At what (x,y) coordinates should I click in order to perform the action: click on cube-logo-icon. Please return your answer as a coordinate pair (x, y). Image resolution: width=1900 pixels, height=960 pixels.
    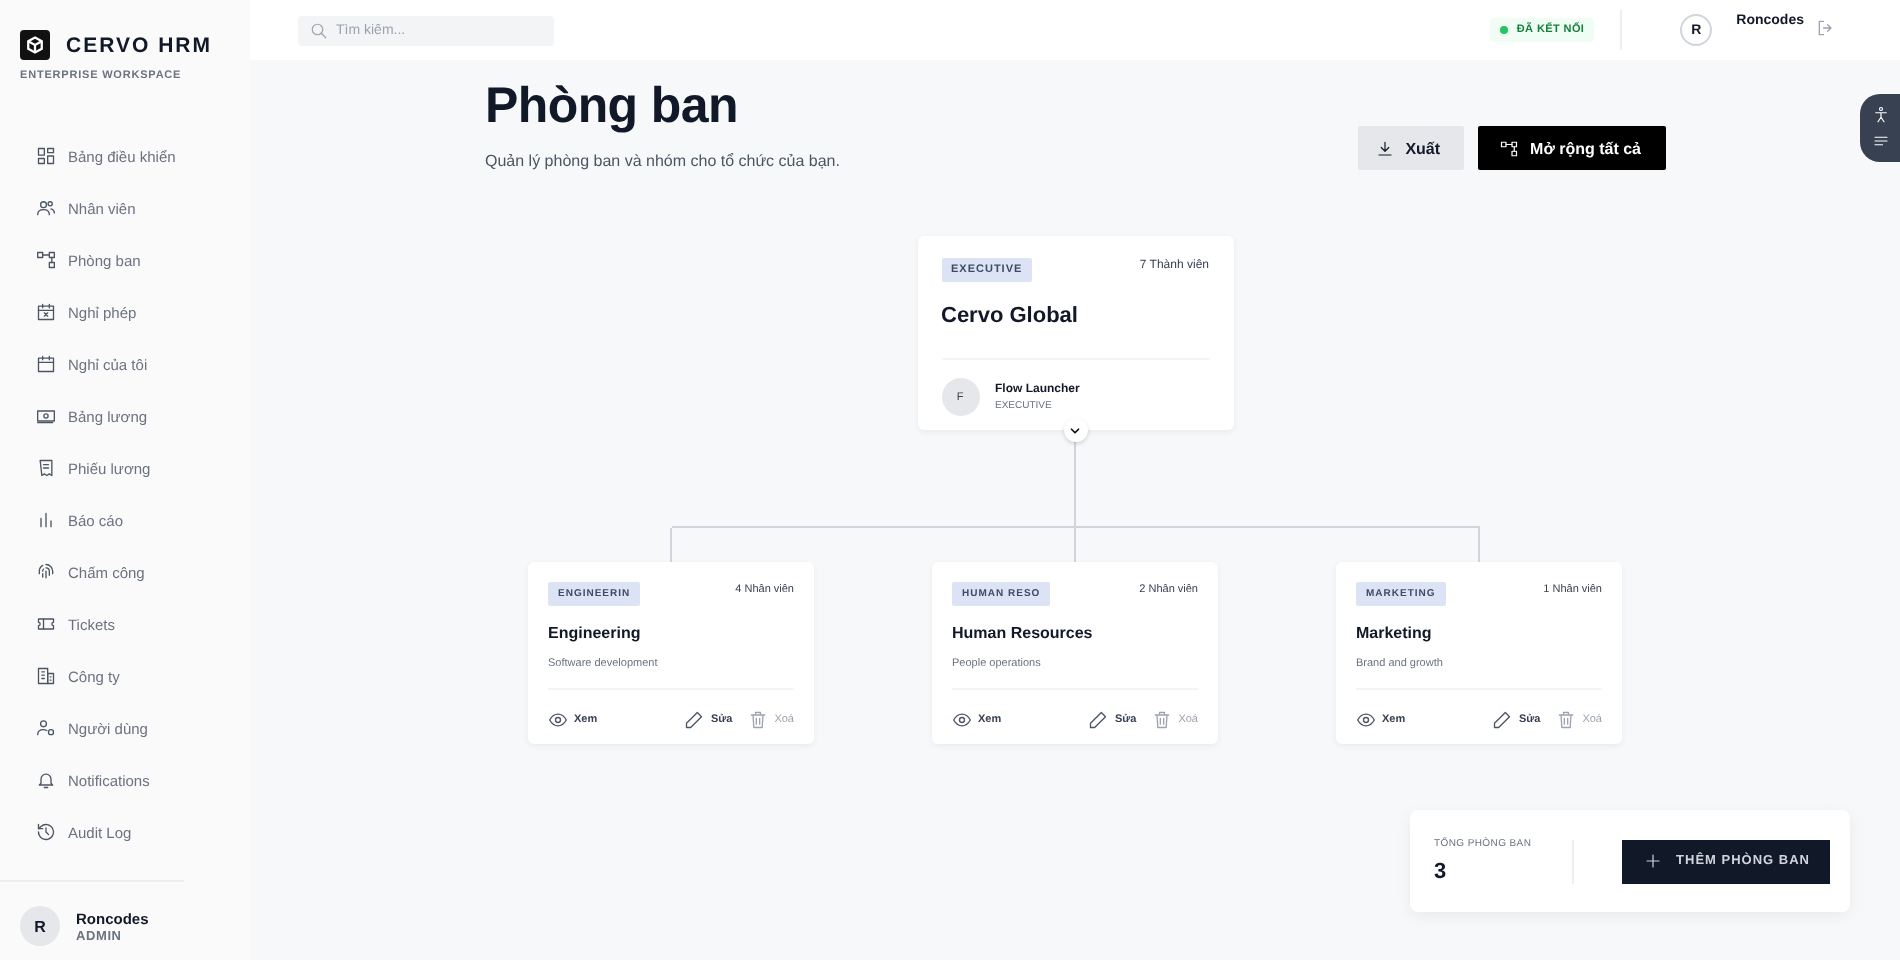
    Looking at the image, I should click on (35, 45).